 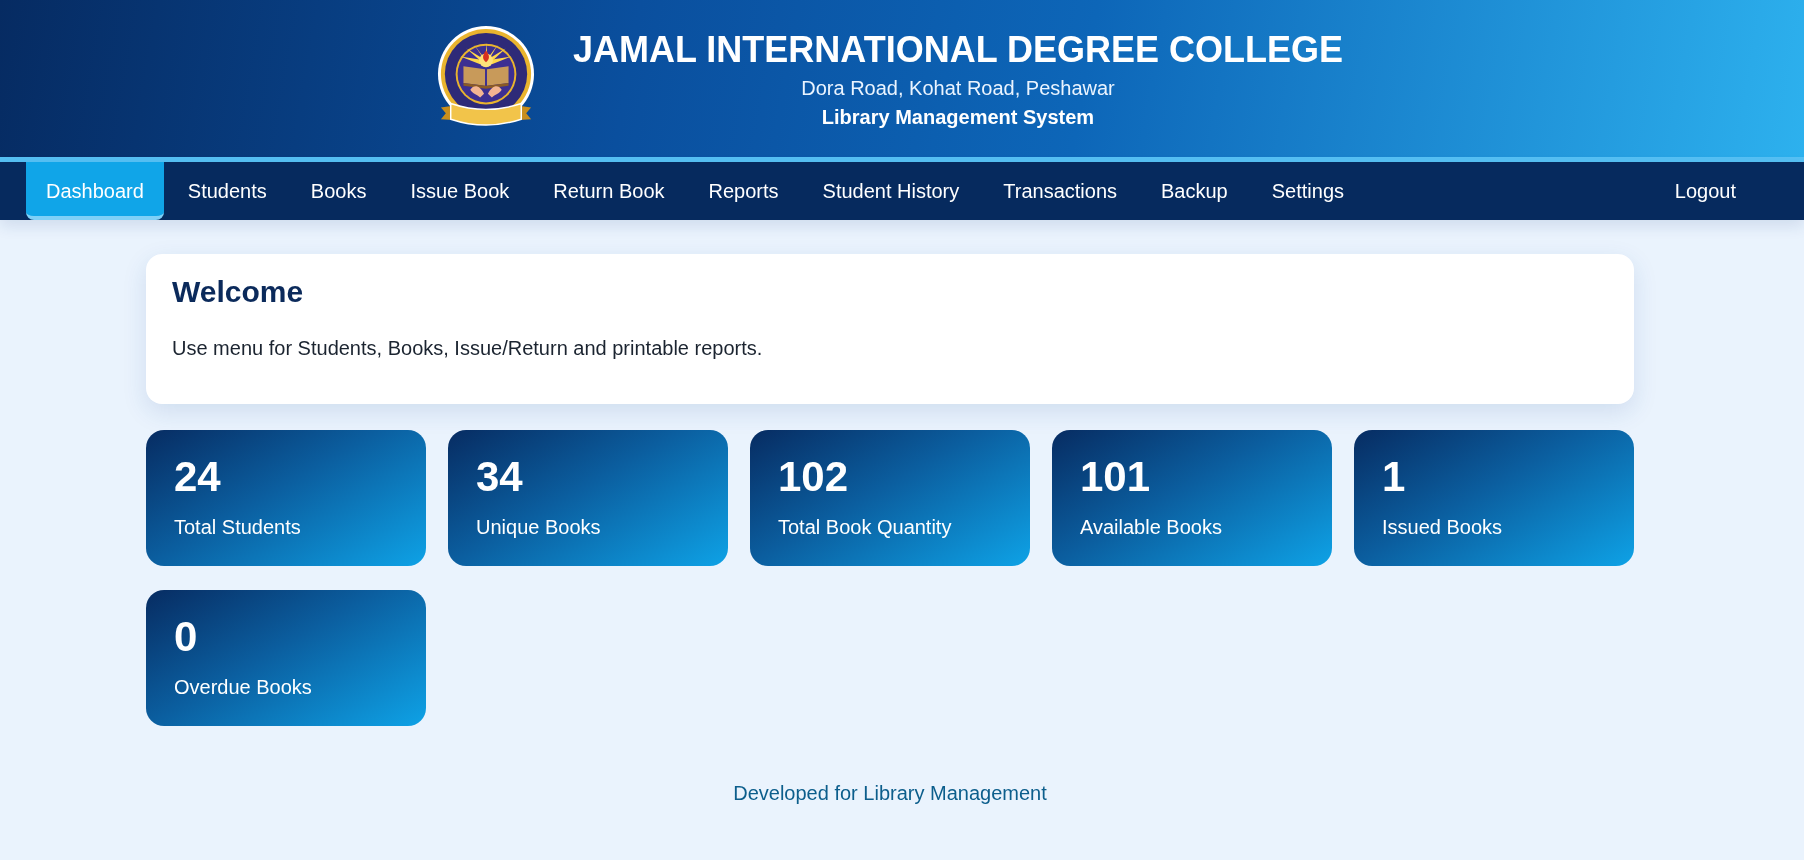 What do you see at coordinates (1116, 477) in the screenshot?
I see `stat-value: 101` at bounding box center [1116, 477].